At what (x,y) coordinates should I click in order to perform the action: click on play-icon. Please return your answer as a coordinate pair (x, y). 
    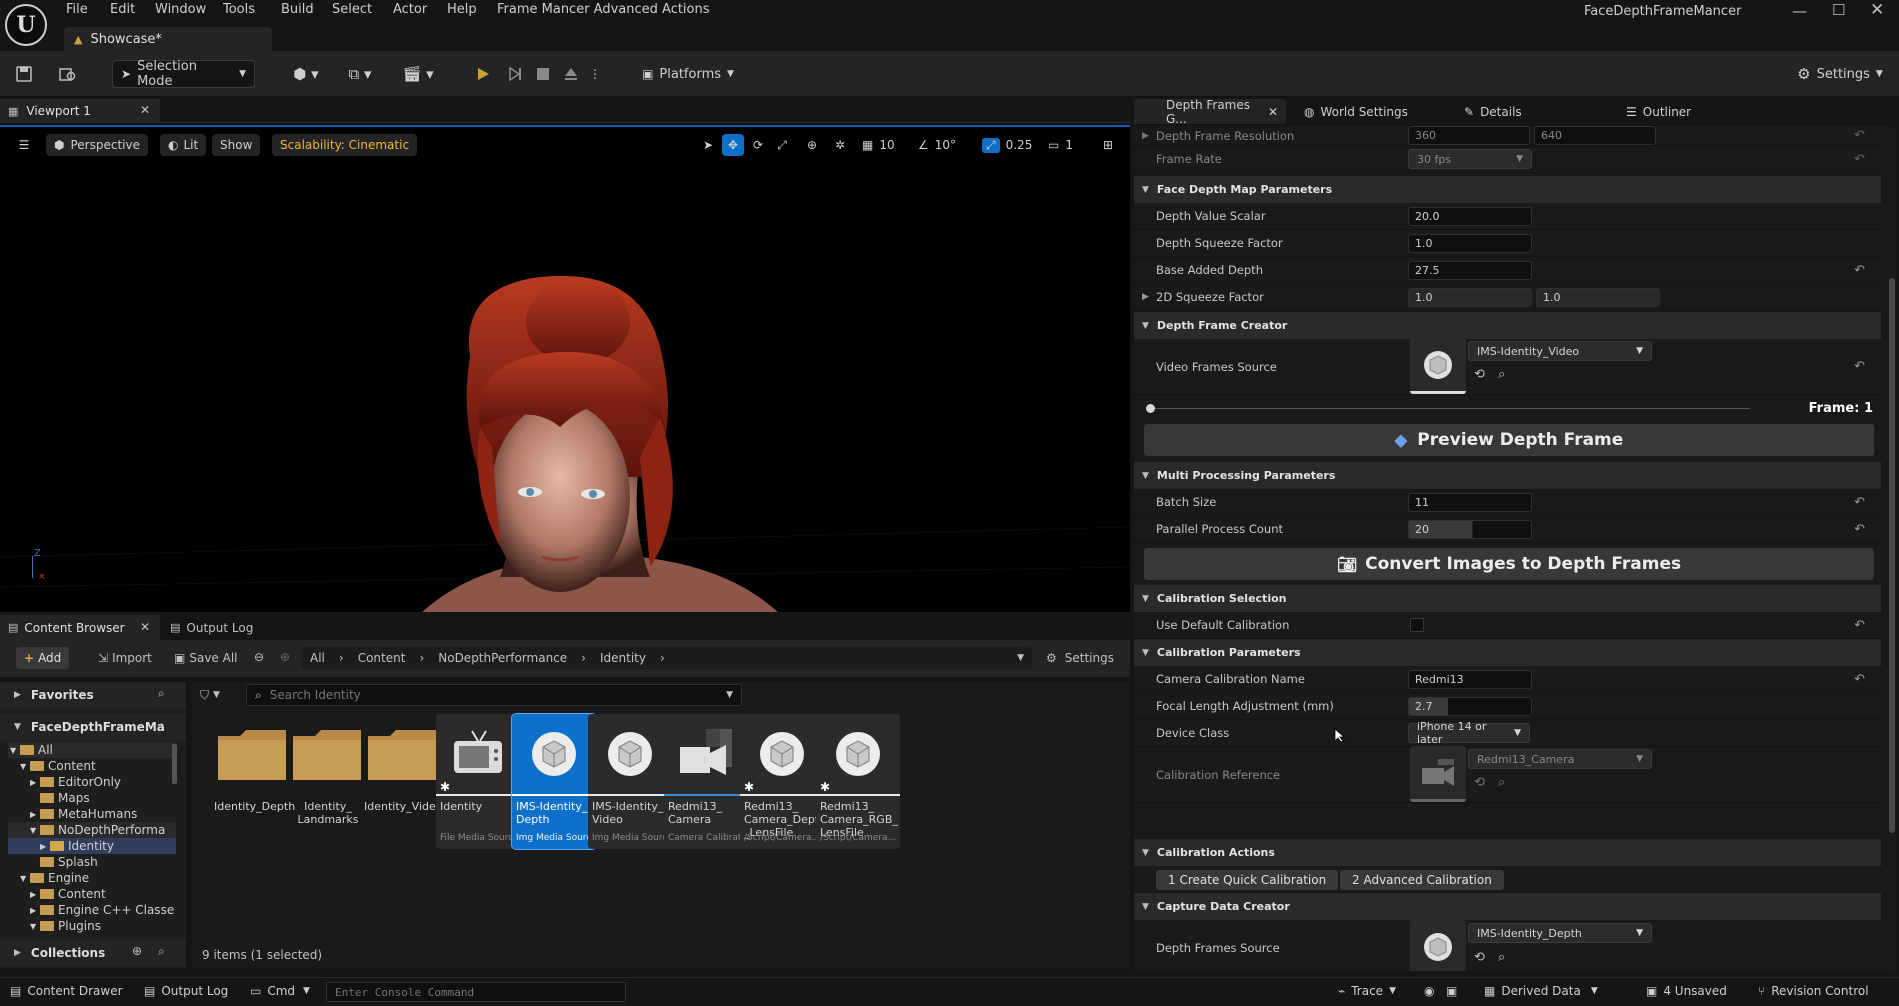
    Looking at the image, I should click on (483, 74).